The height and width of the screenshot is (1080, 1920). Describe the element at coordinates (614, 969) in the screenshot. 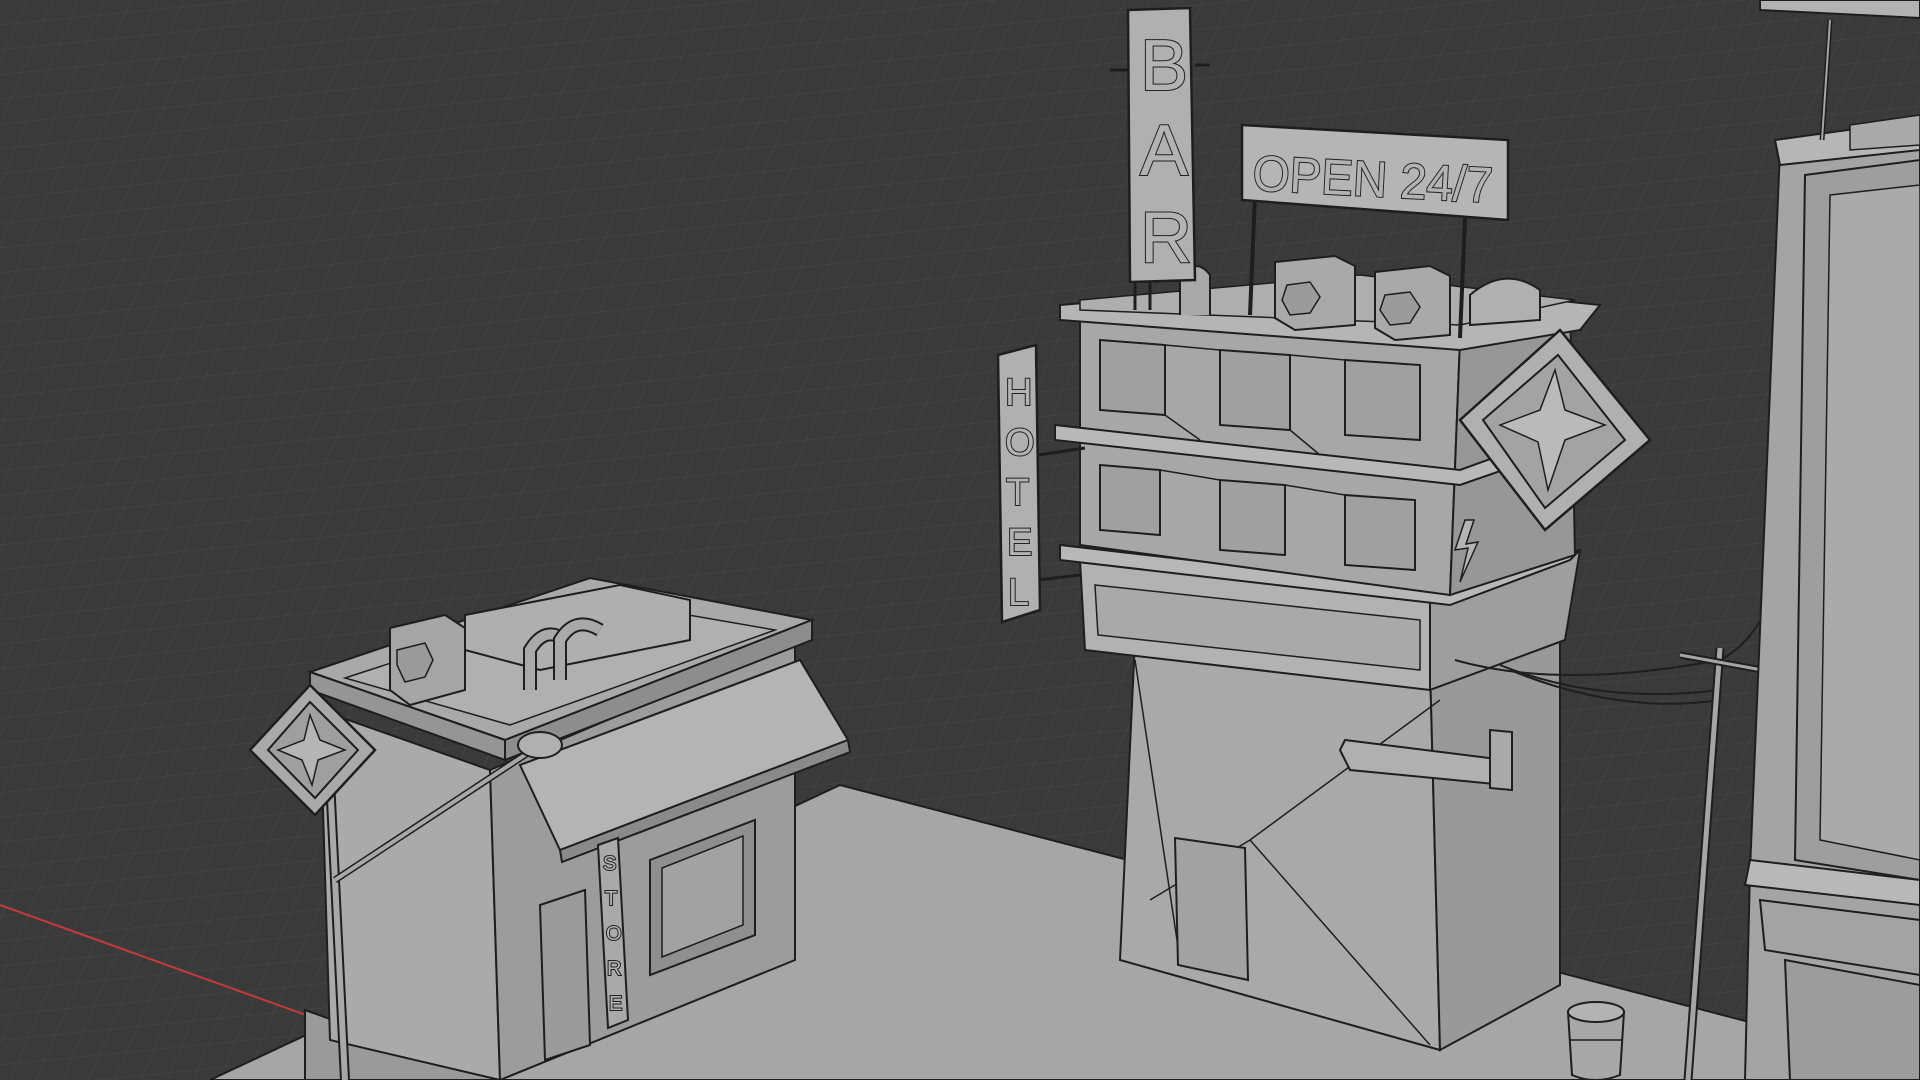

I see `store-sign-letter-4: R` at that location.